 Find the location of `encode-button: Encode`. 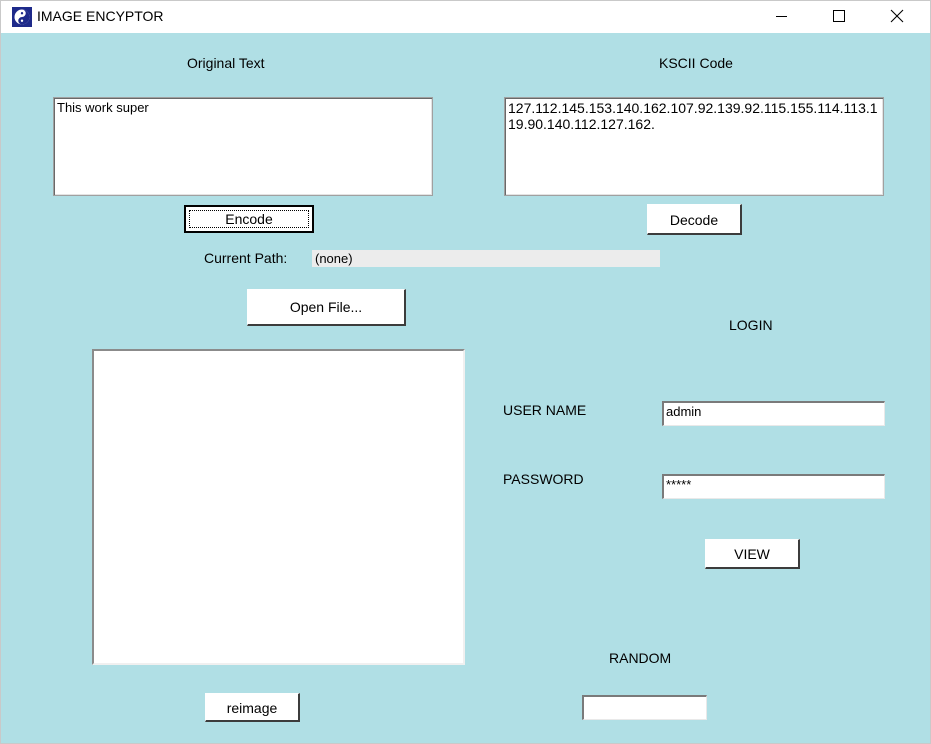

encode-button: Encode is located at coordinates (249, 219).